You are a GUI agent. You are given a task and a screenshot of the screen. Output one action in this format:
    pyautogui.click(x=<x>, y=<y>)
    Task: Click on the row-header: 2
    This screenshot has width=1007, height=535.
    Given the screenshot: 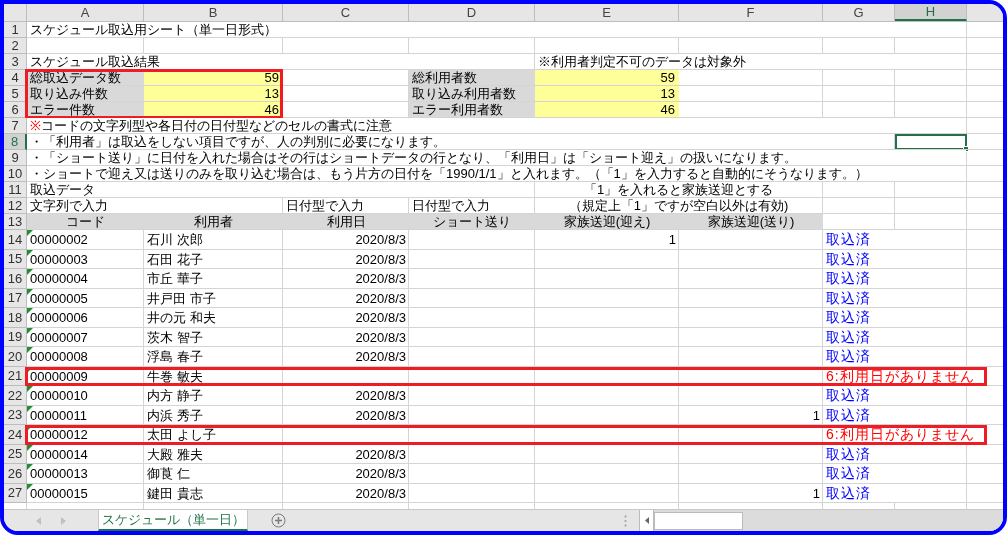 What is the action you would take?
    pyautogui.click(x=15, y=46)
    